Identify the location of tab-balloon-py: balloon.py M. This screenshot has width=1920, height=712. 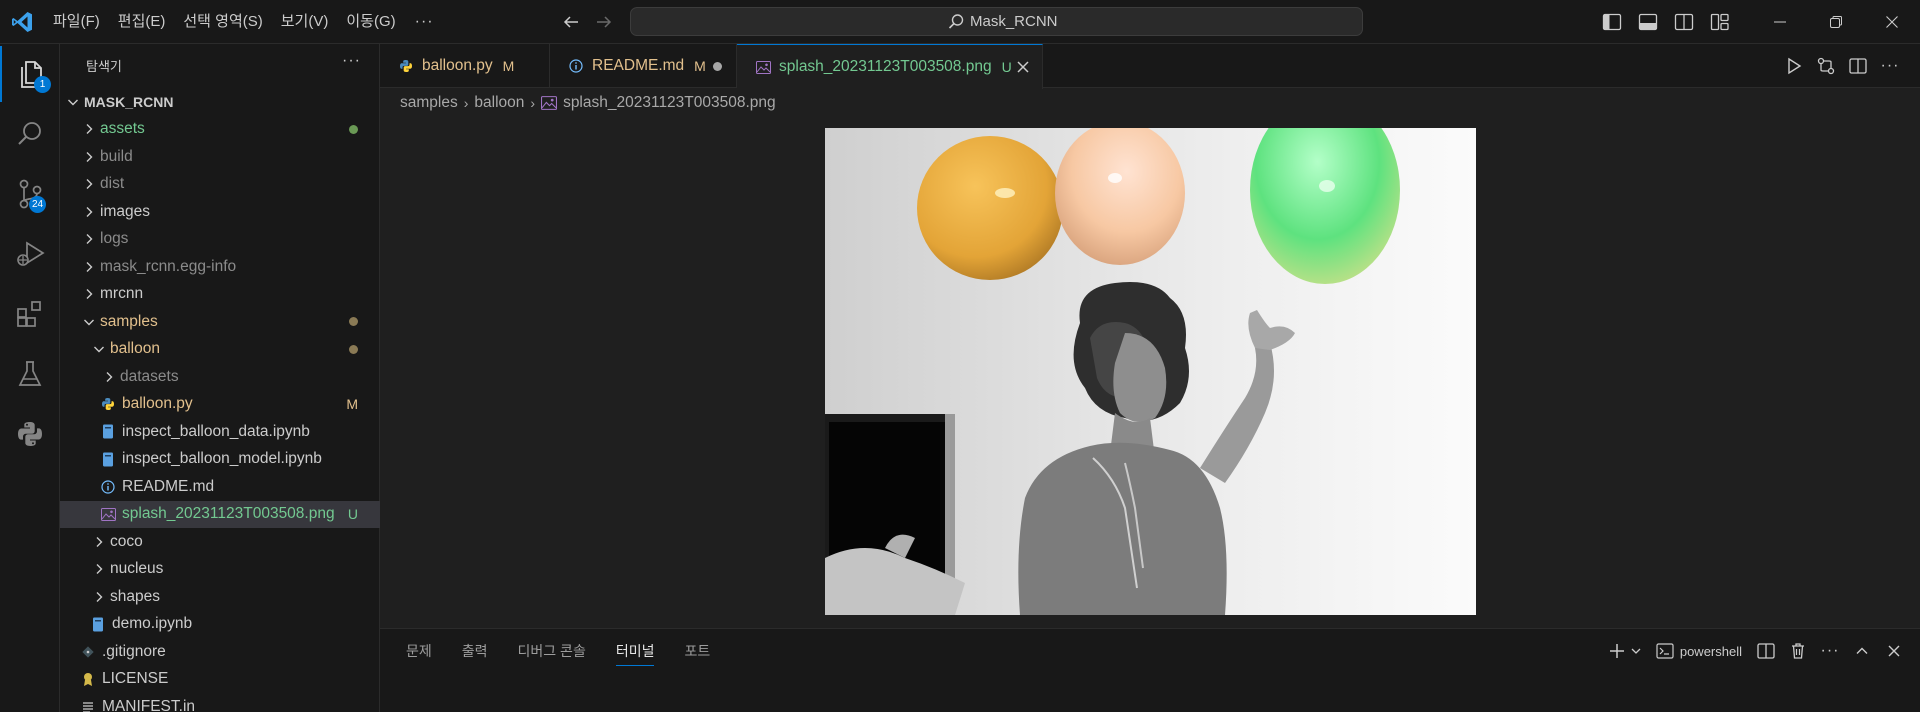
(465, 66).